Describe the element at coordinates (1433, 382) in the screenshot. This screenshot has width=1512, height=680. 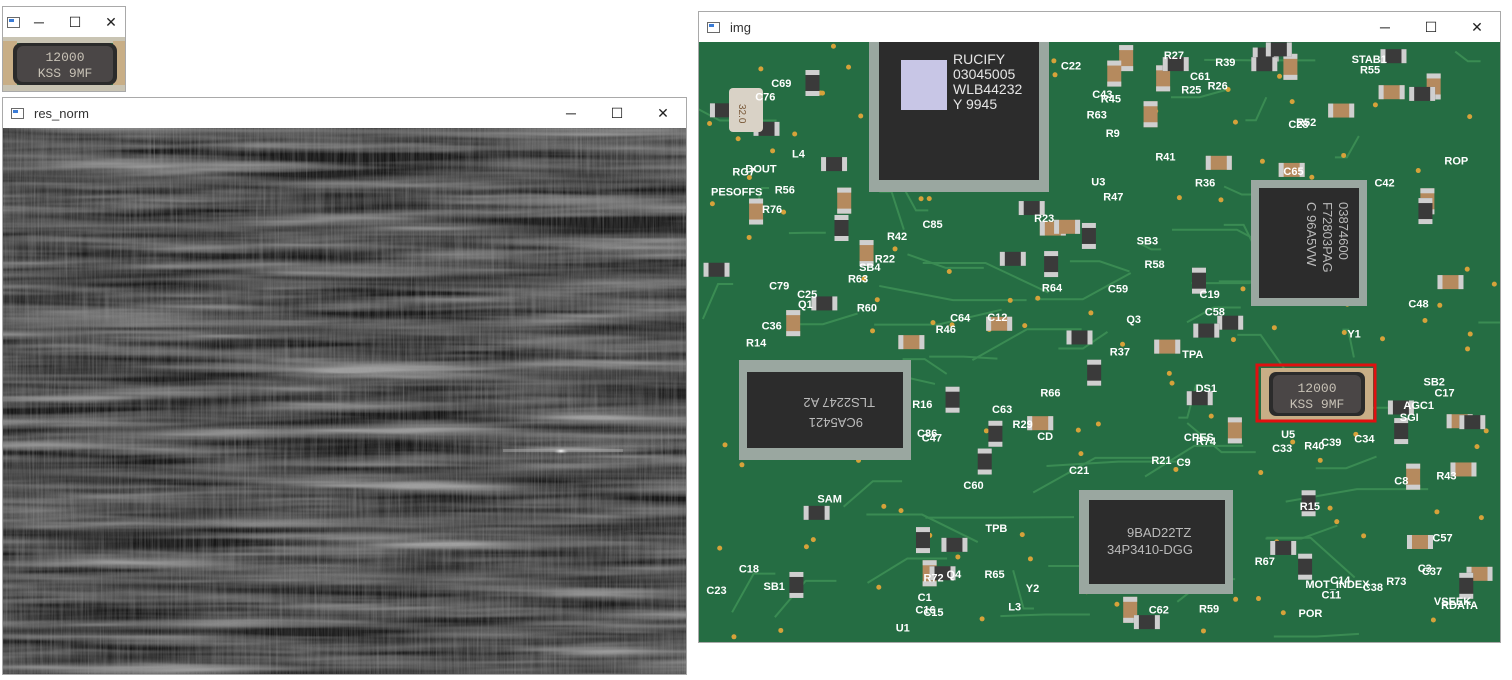
I see `silkscreen-label: SB2` at that location.